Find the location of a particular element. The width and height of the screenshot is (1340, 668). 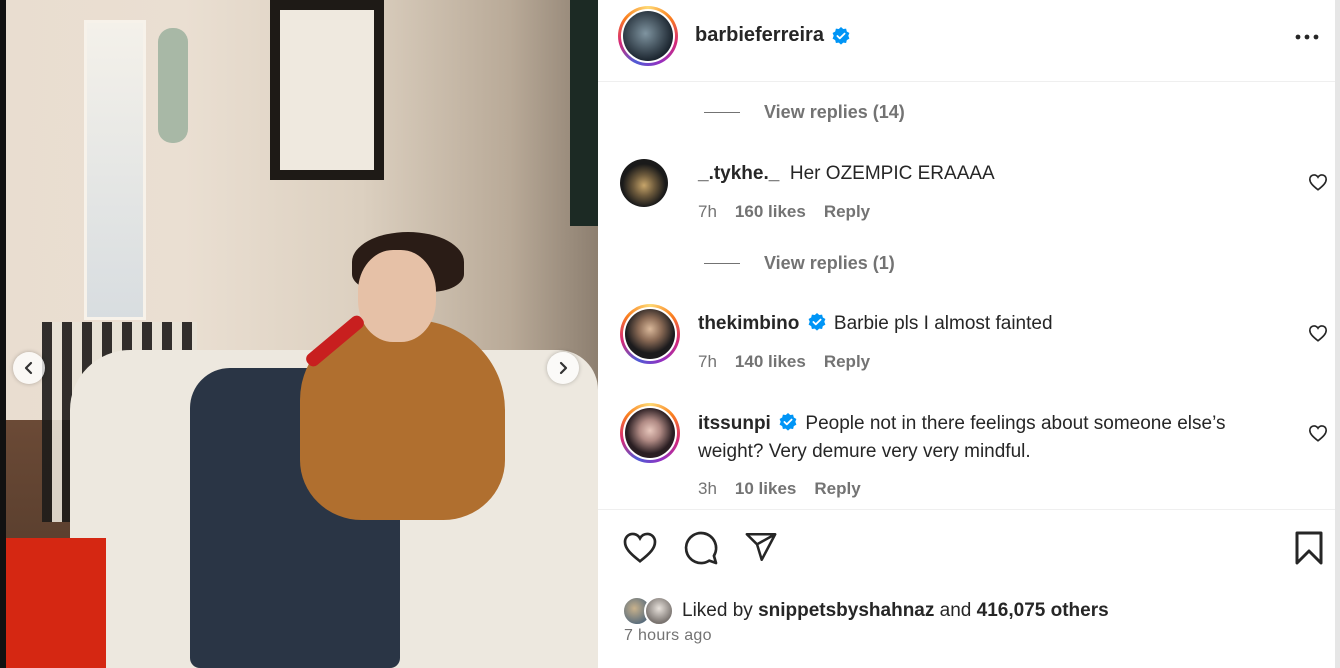

photo-dark-panel is located at coordinates (584, 113).